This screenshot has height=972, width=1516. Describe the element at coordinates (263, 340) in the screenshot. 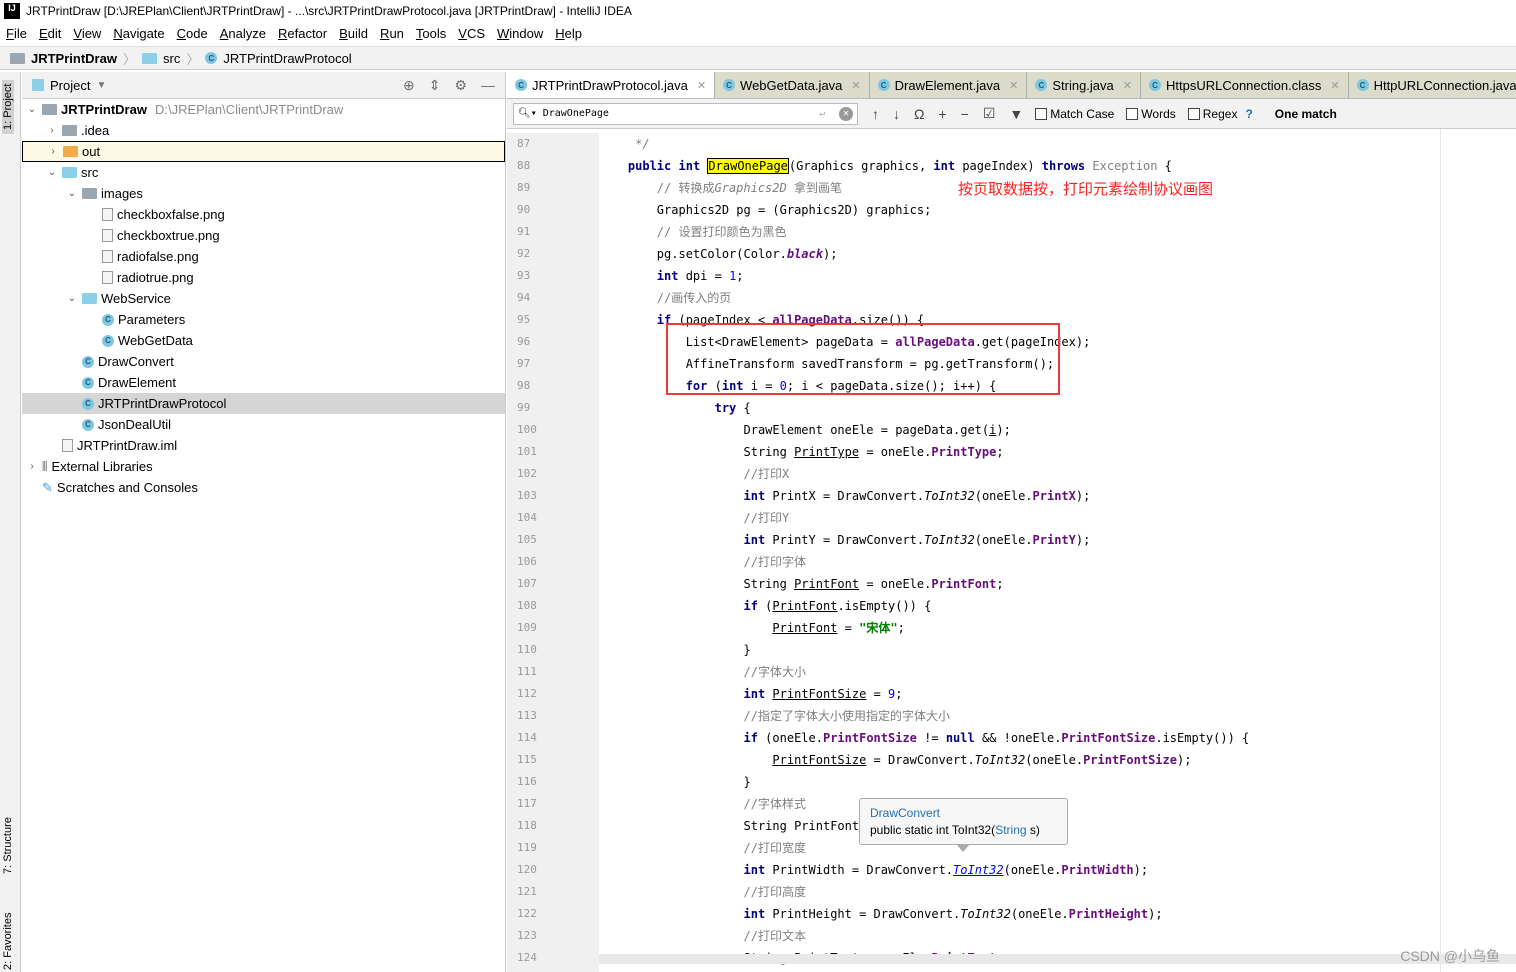

I see `tree-item: C WebGetData` at that location.